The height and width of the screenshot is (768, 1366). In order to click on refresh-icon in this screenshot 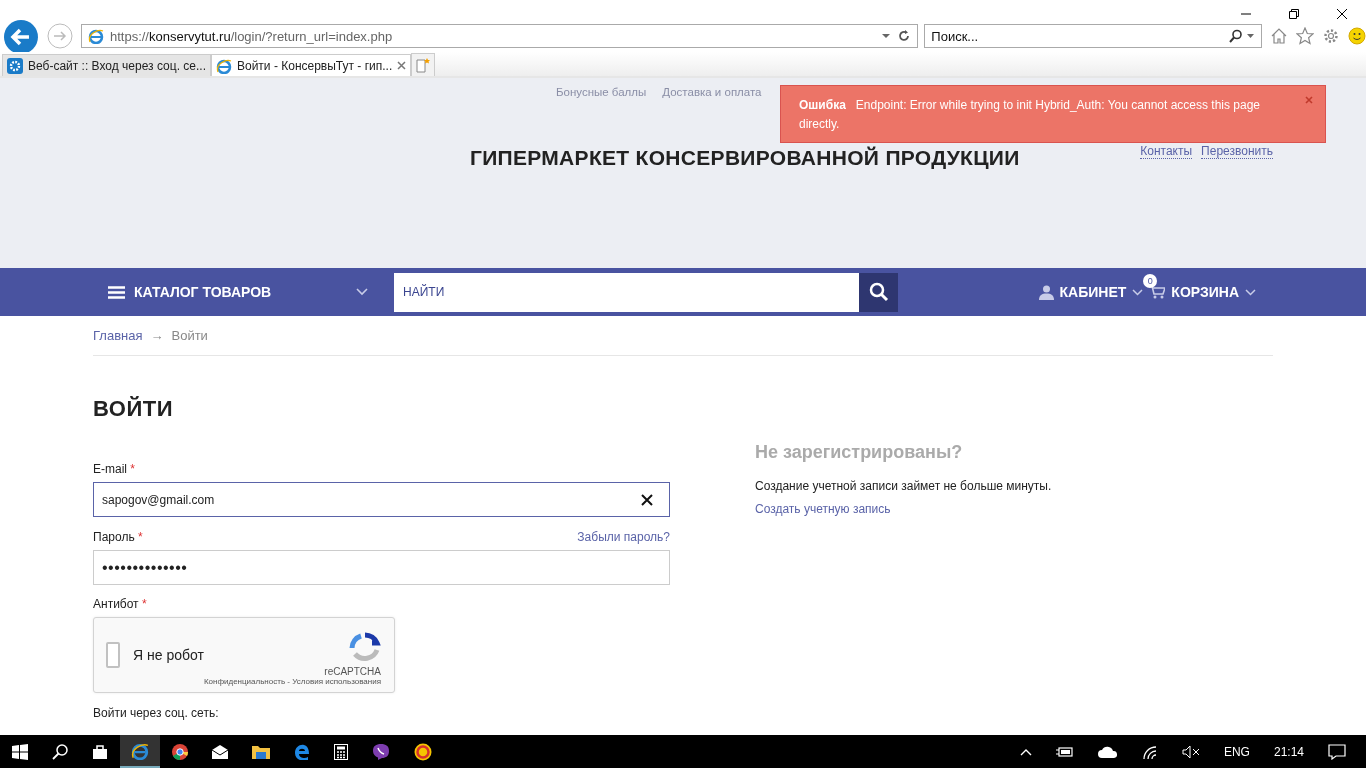, I will do `click(904, 36)`.